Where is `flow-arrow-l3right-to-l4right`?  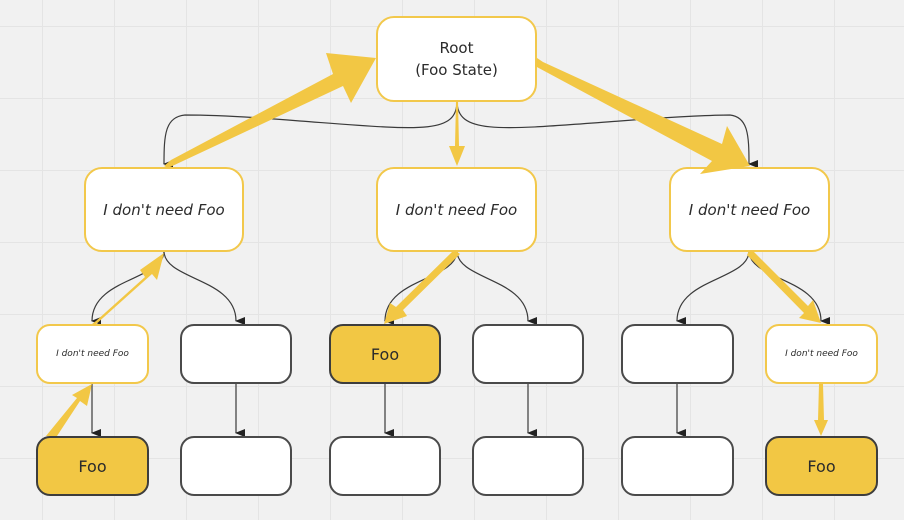
flow-arrow-l3right-to-l4right is located at coordinates (821, 410).